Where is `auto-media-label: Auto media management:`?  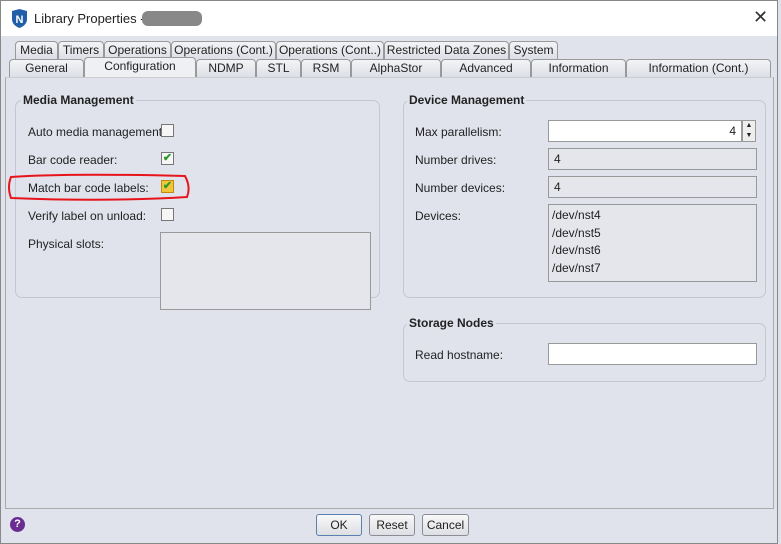 auto-media-label: Auto media management: is located at coordinates (97, 132).